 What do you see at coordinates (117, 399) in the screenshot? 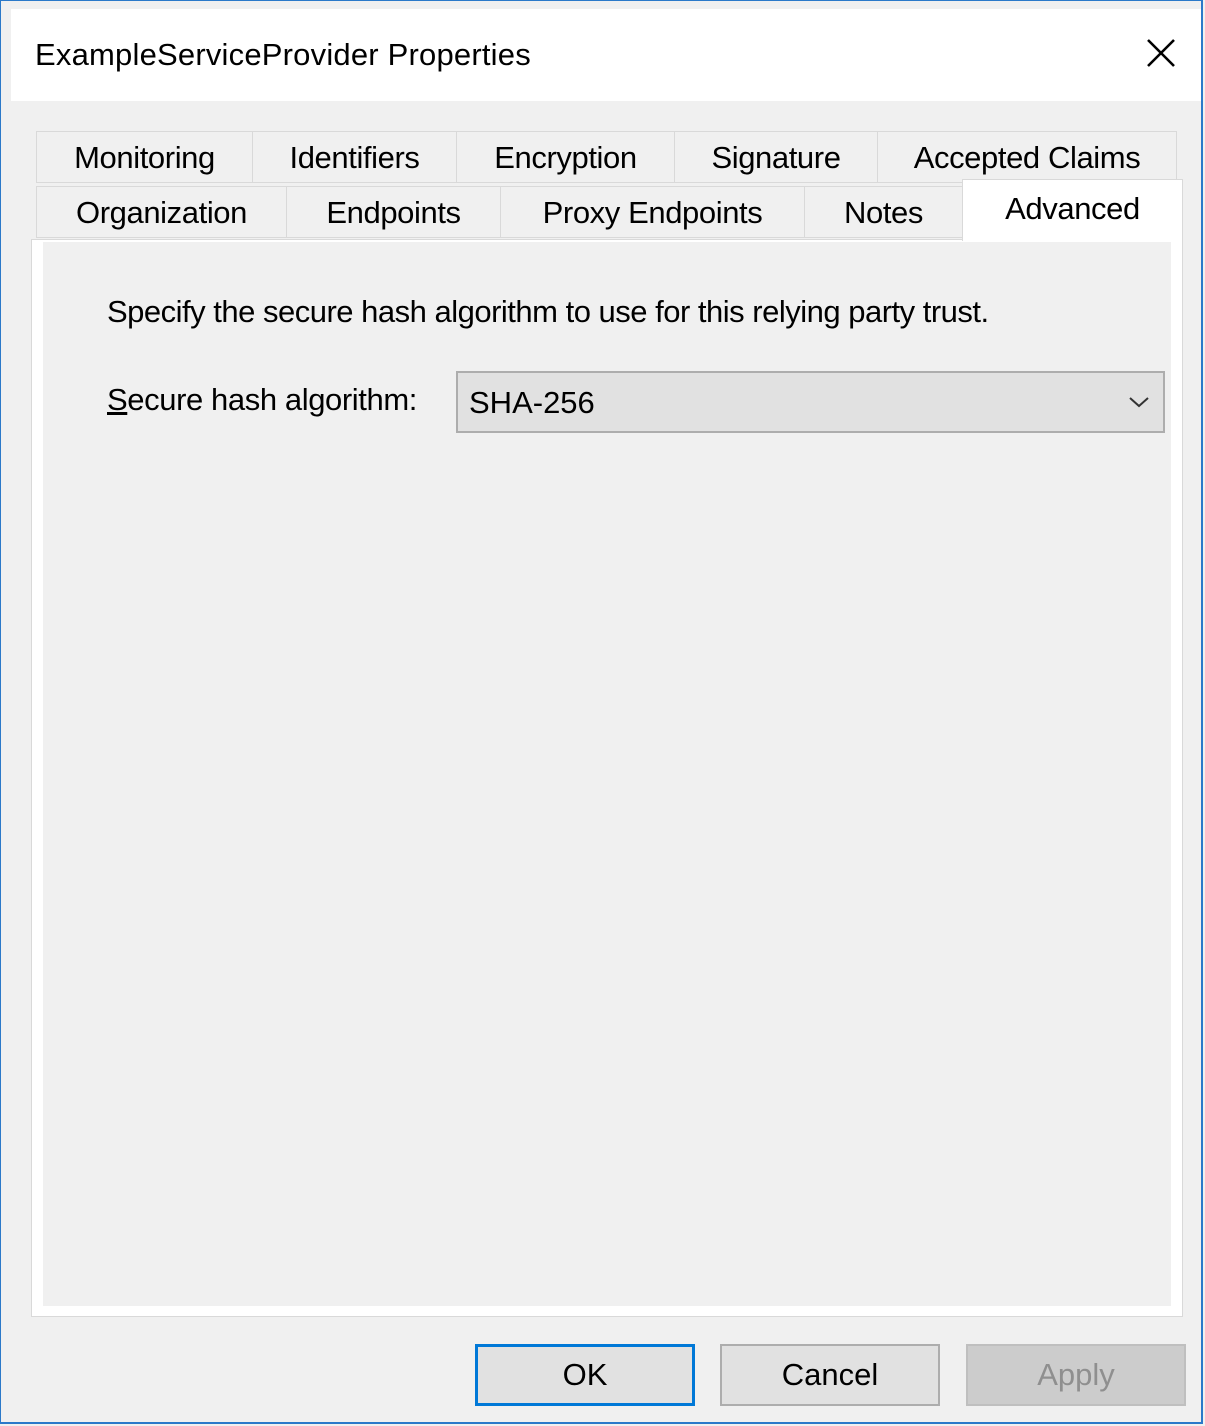
I see `hash-label-accelerator: S` at bounding box center [117, 399].